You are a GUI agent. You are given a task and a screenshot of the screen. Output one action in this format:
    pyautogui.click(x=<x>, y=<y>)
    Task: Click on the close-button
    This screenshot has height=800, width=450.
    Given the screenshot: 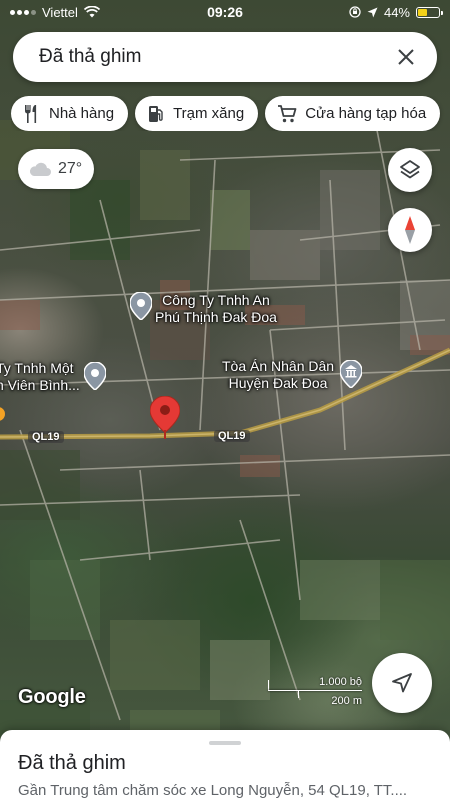 What is the action you would take?
    pyautogui.click(x=406, y=57)
    